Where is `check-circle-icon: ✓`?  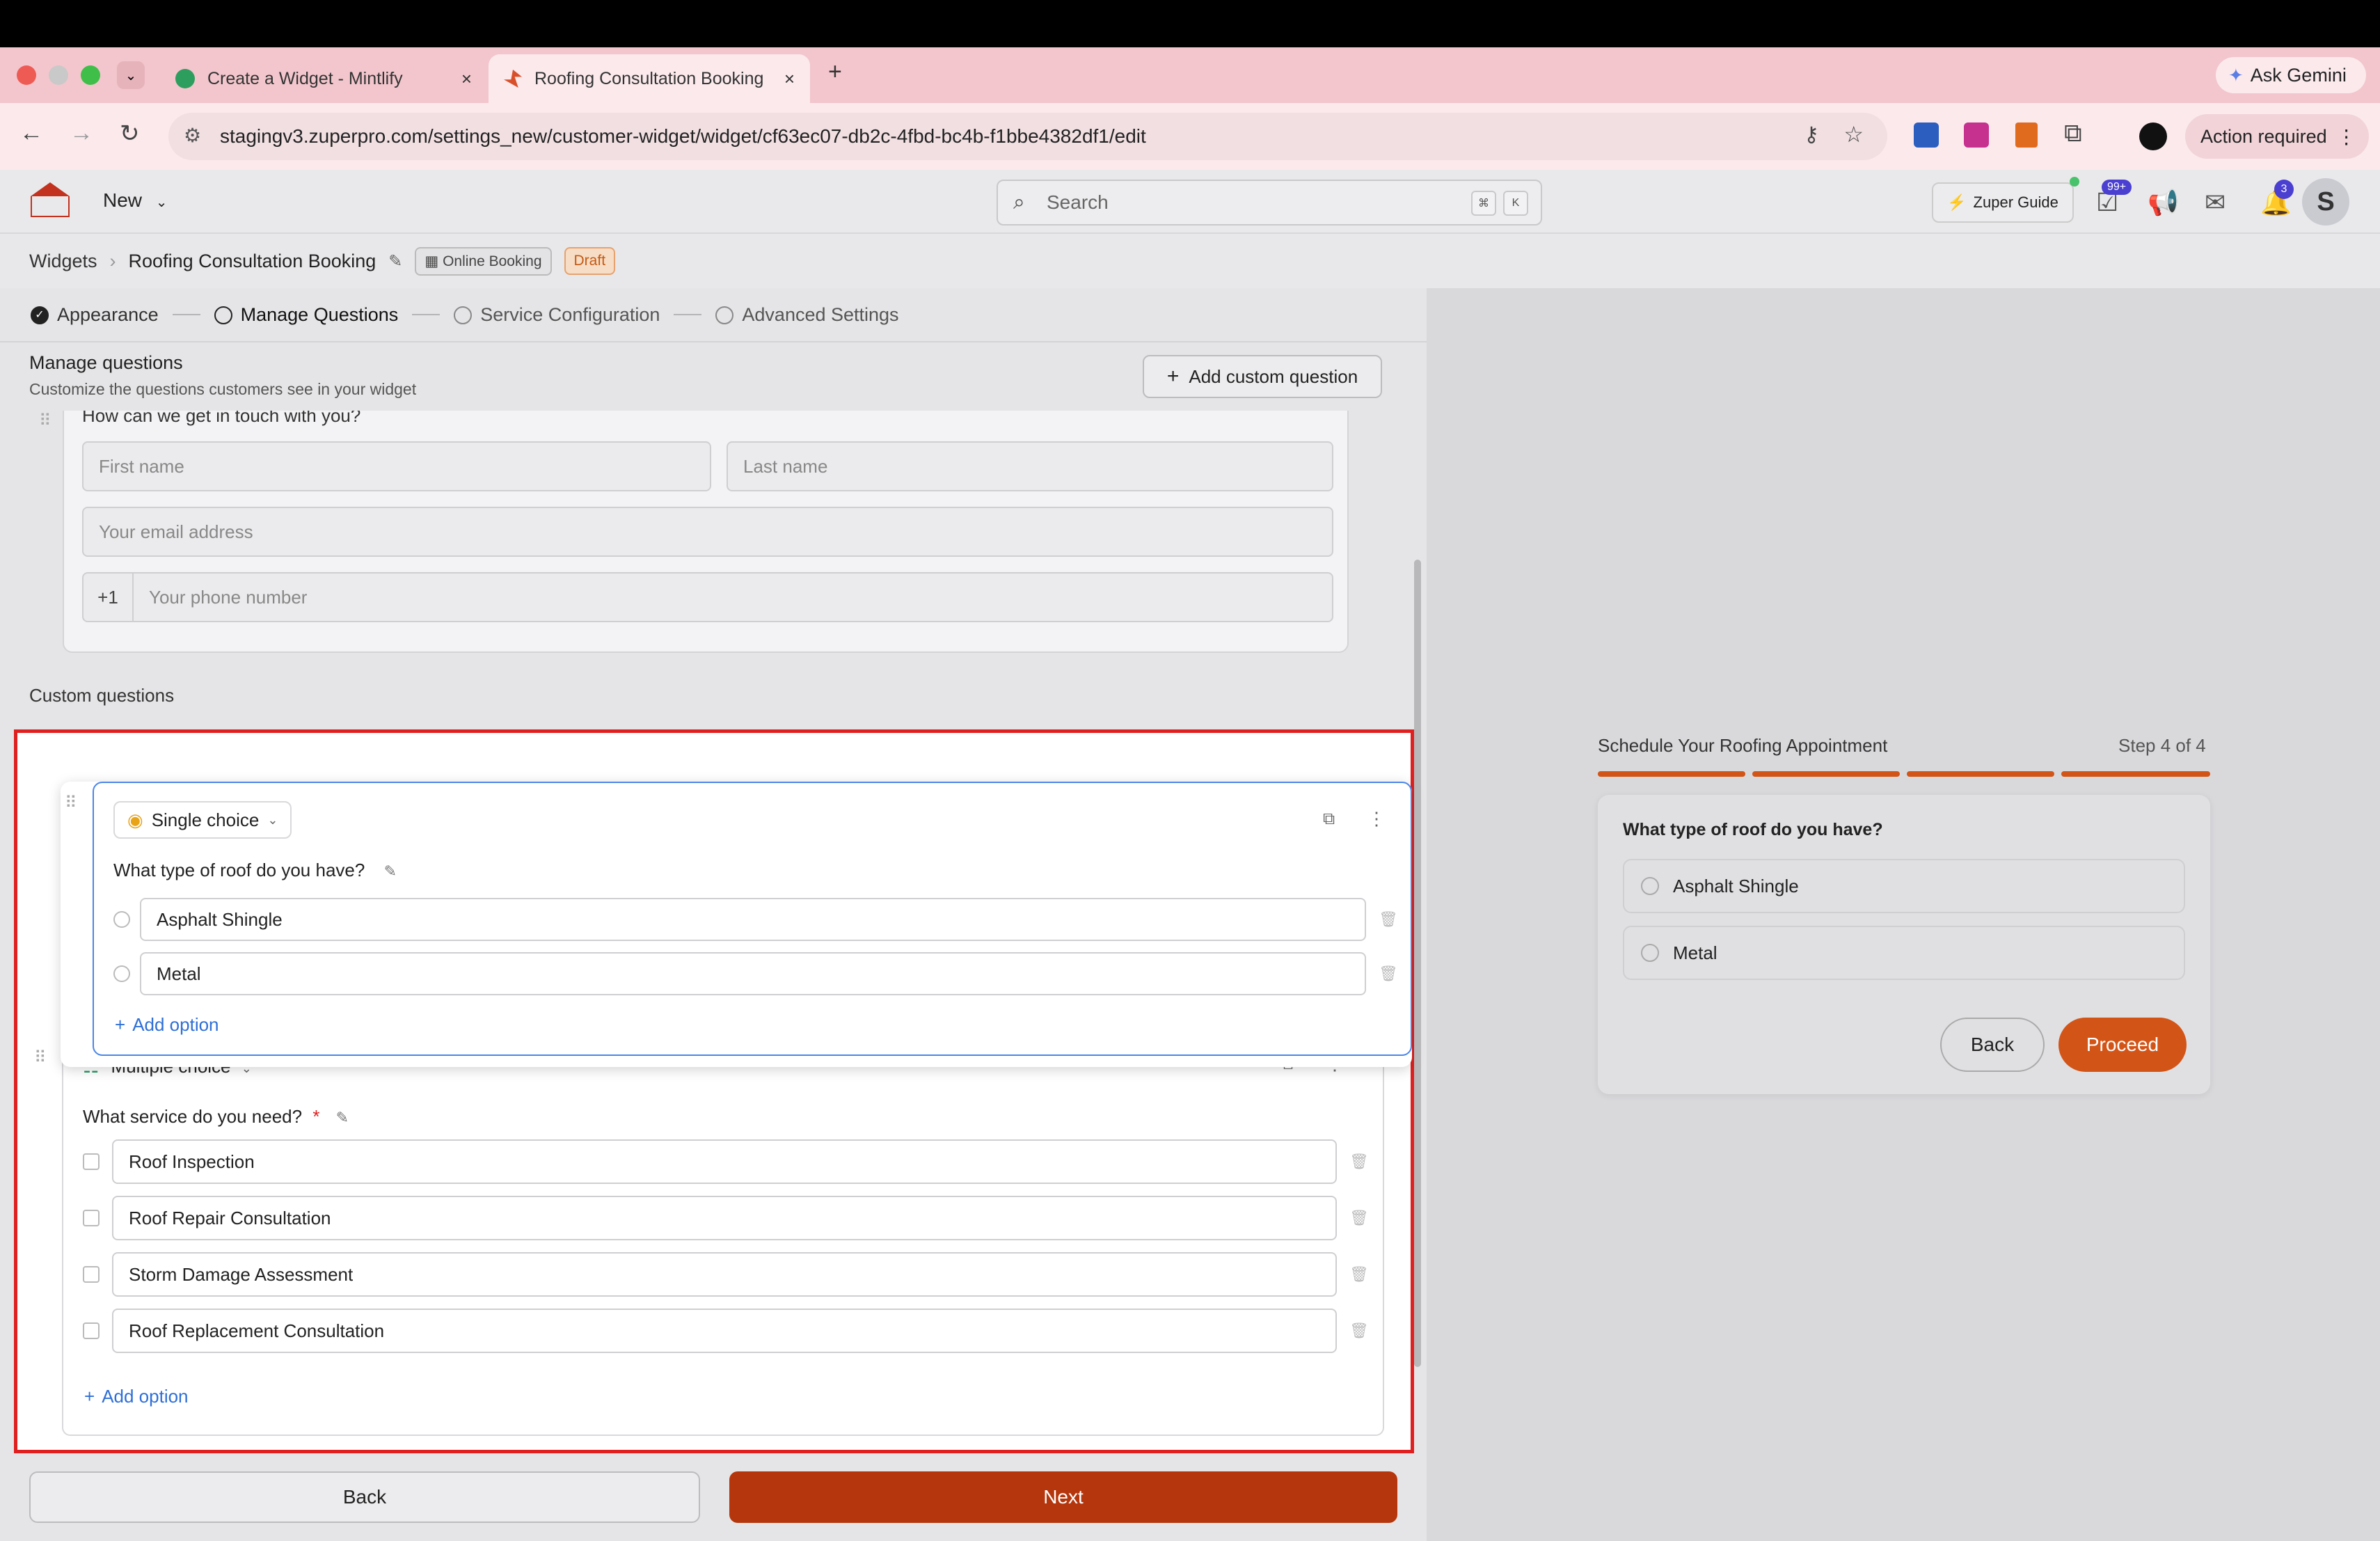
check-circle-icon: ✓ is located at coordinates (40, 315).